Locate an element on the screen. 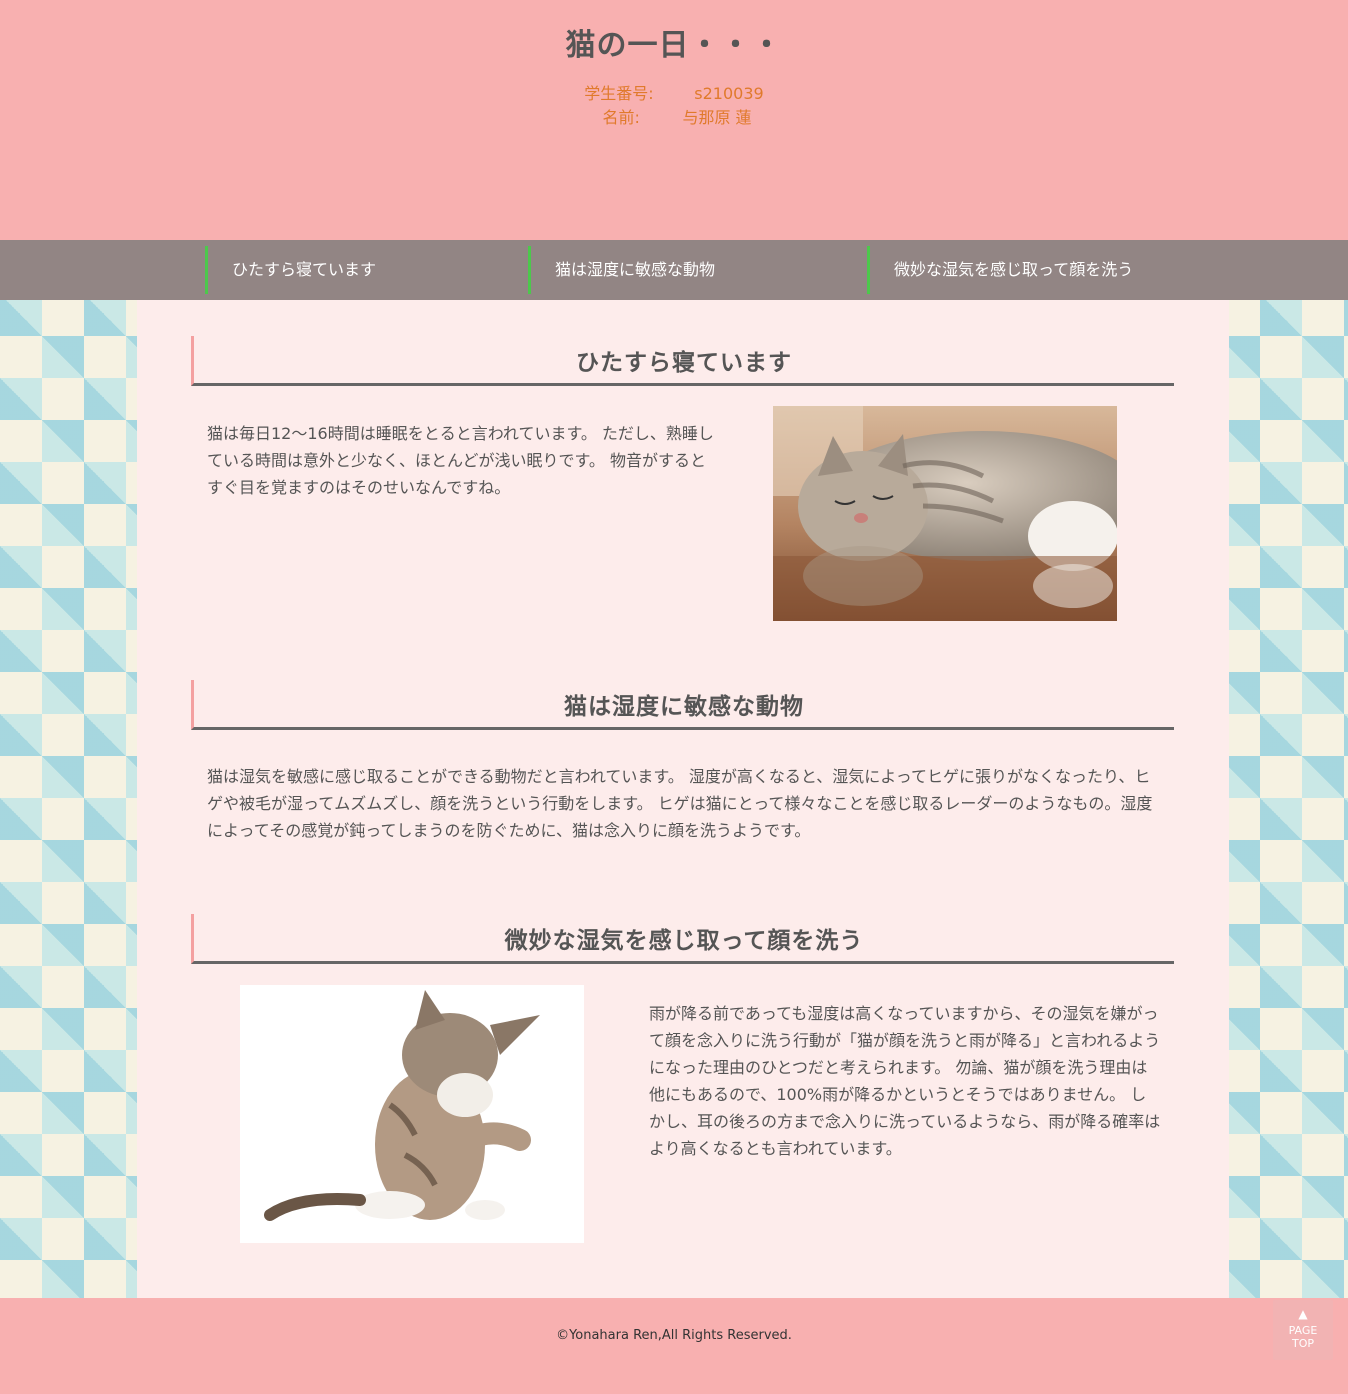  page-top-label-line2: TOP is located at coordinates (1302, 1343).